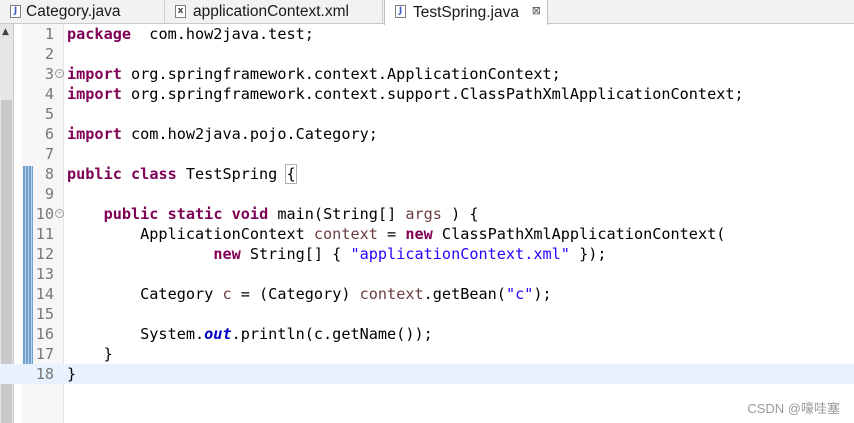  I want to click on tab-application-context-xml: x applicationContext.xml, so click(274, 12).